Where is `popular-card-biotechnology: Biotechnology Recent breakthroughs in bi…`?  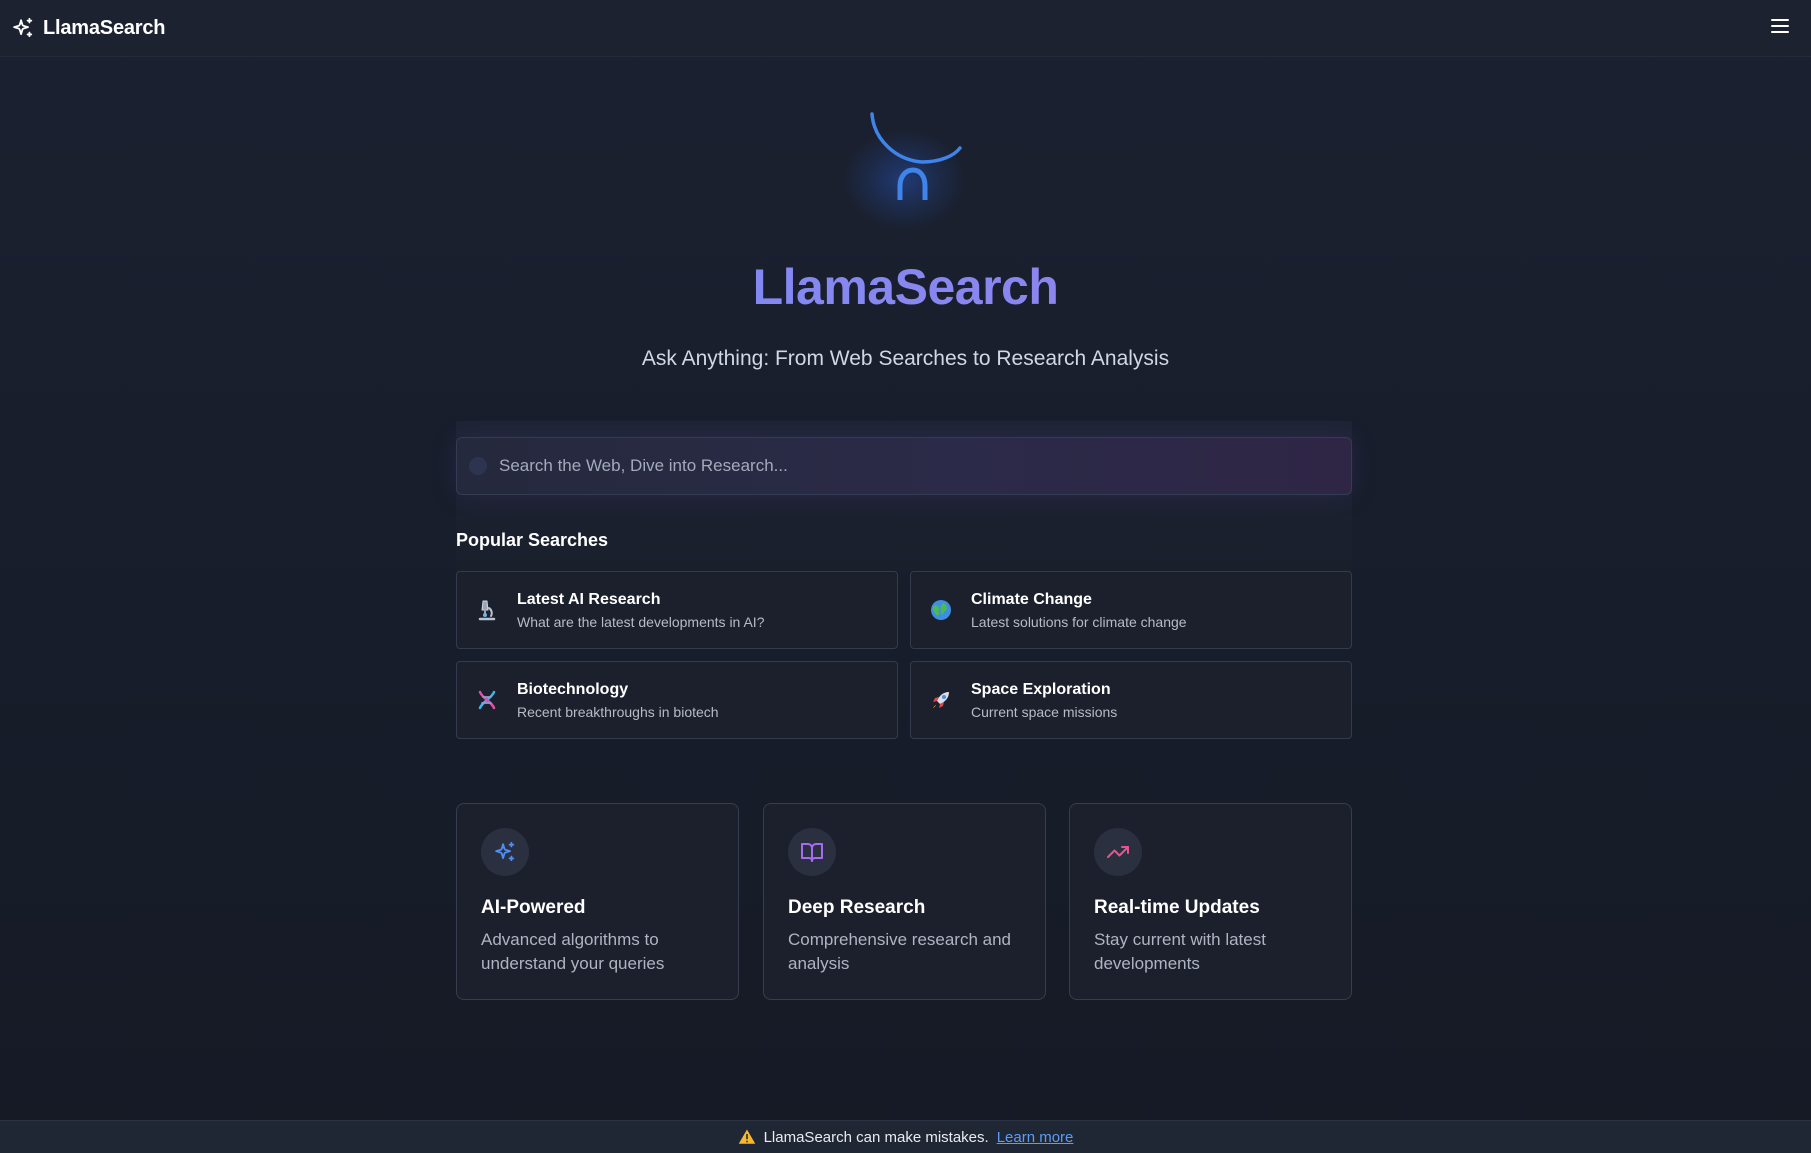 popular-card-biotechnology: Biotechnology Recent breakthroughs in bi… is located at coordinates (677, 700).